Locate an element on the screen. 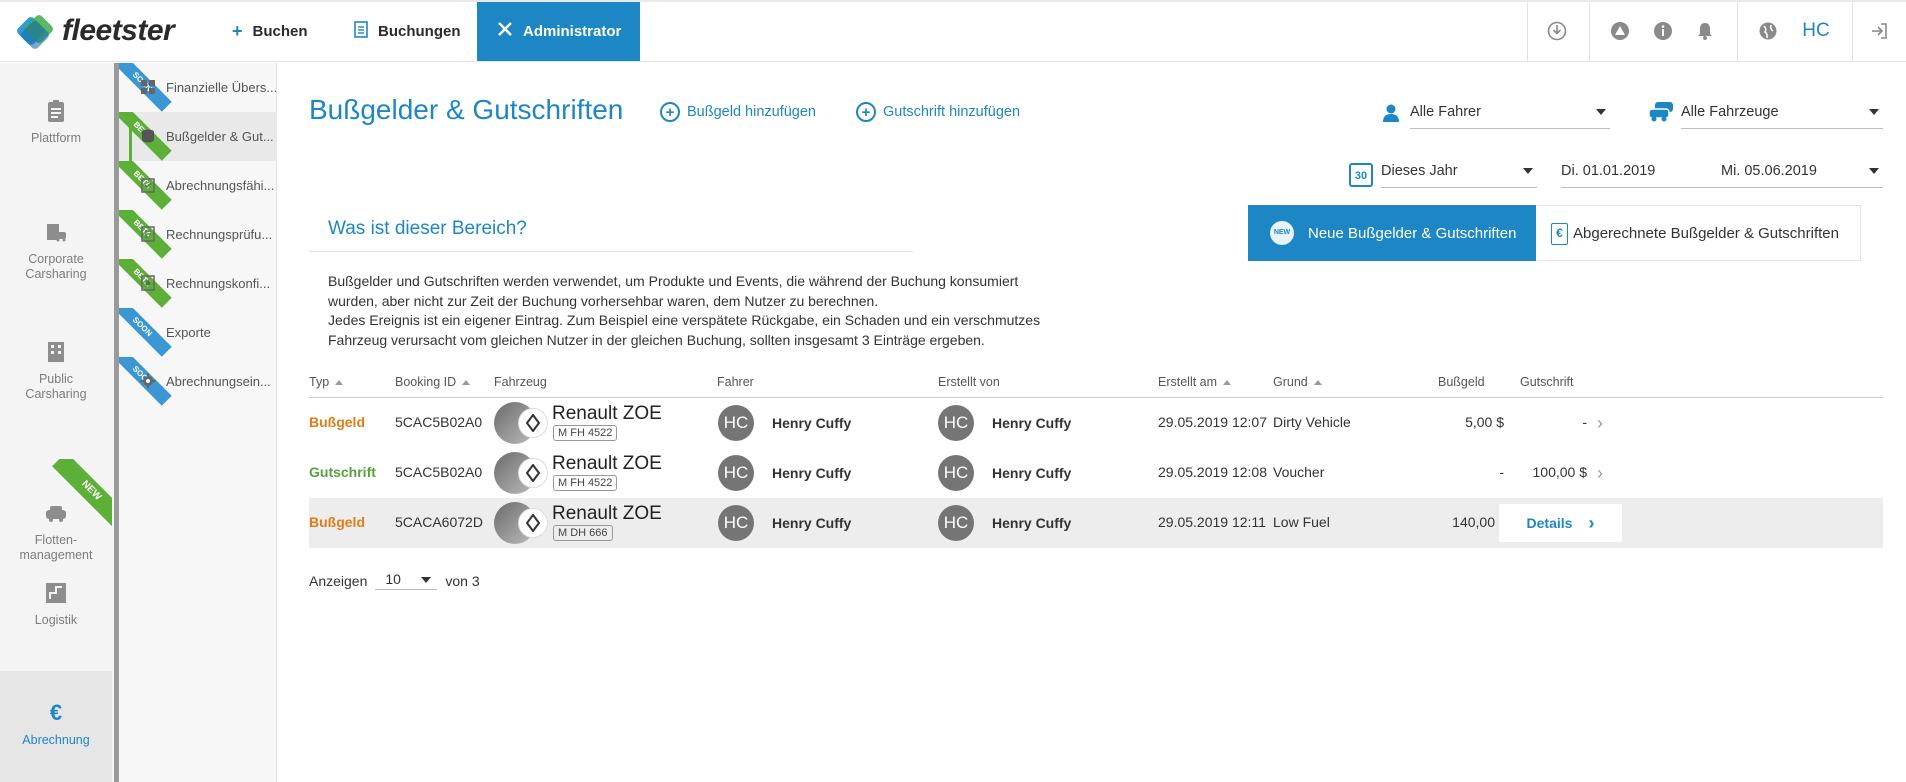 The image size is (1906, 782). plus-icon: + is located at coordinates (237, 31).